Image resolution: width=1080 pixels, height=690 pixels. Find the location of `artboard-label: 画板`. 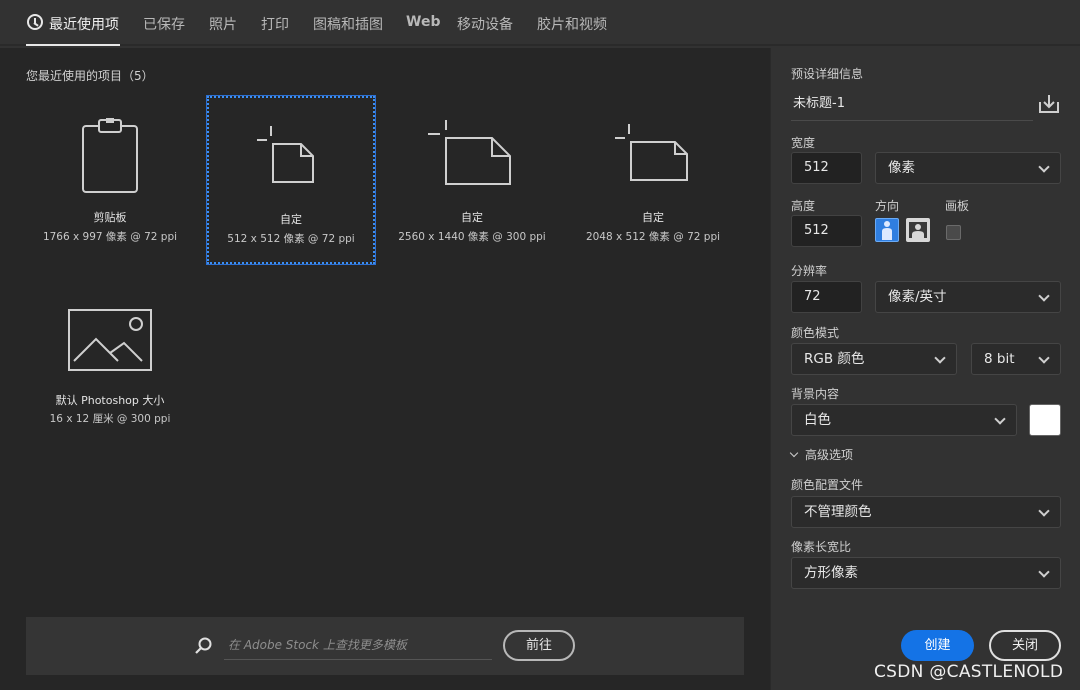

artboard-label: 画板 is located at coordinates (957, 206).